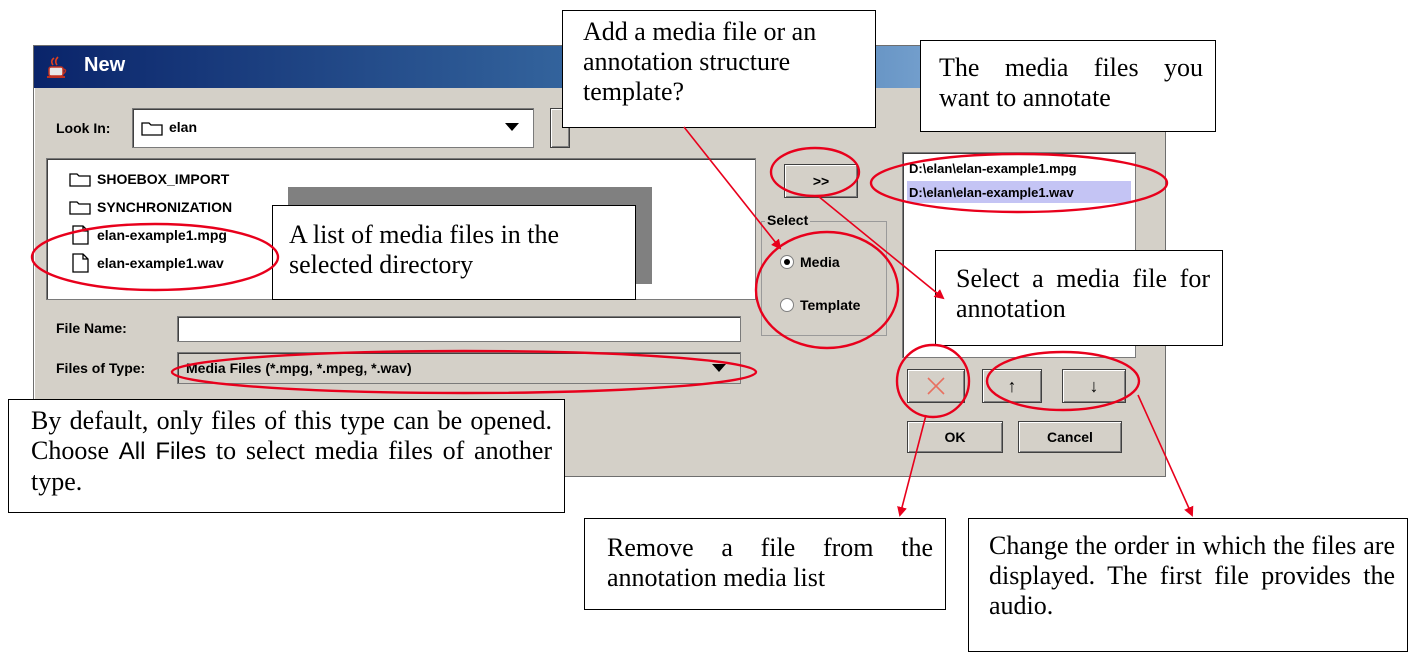 This screenshot has width=1417, height=654. What do you see at coordinates (1063, 381) in the screenshot?
I see `highlight-order-buttons` at bounding box center [1063, 381].